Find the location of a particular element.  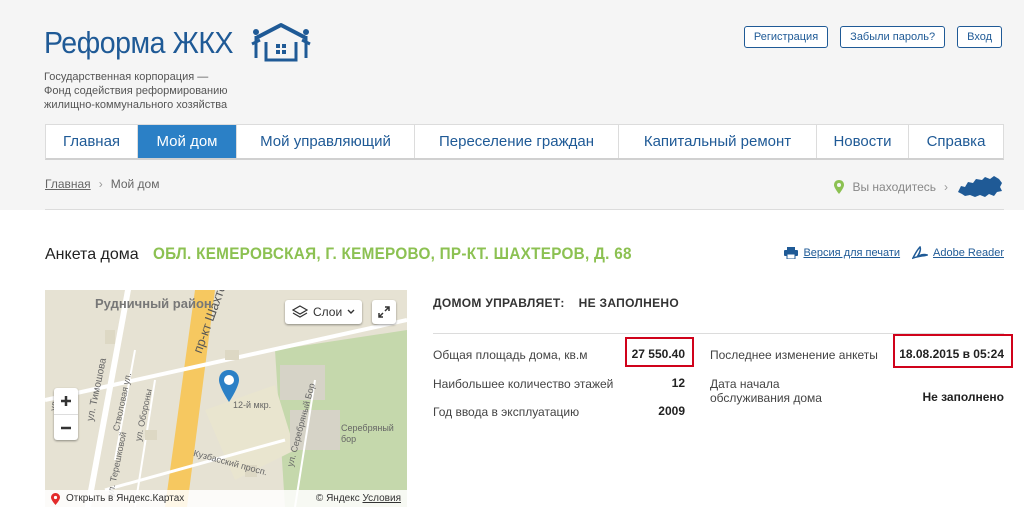

location-selector: Вы находитесь › is located at coordinates (919, 187).